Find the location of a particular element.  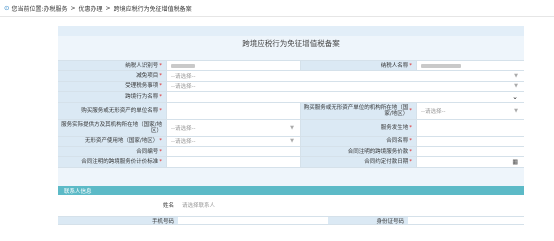

contract-no-label: 合同编号 * is located at coordinates (112, 151).